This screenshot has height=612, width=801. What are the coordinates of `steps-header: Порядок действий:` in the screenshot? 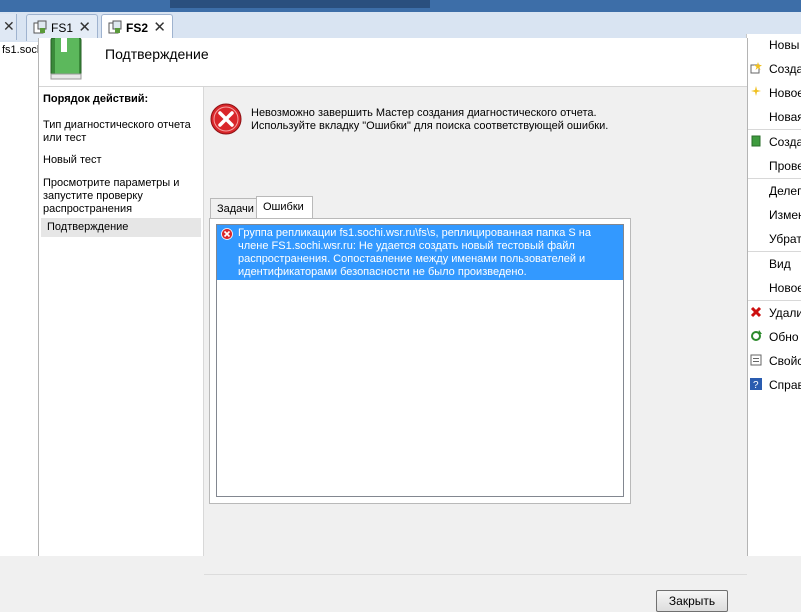 It's located at (96, 99).